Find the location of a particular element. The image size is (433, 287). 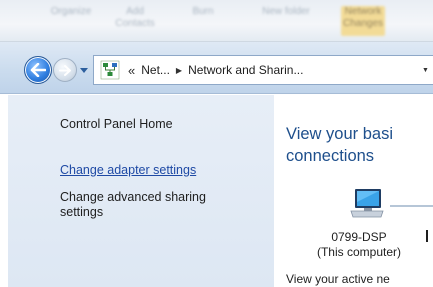

change-advanced-sharing-link: Change advanced sharing settings is located at coordinates (155, 205).